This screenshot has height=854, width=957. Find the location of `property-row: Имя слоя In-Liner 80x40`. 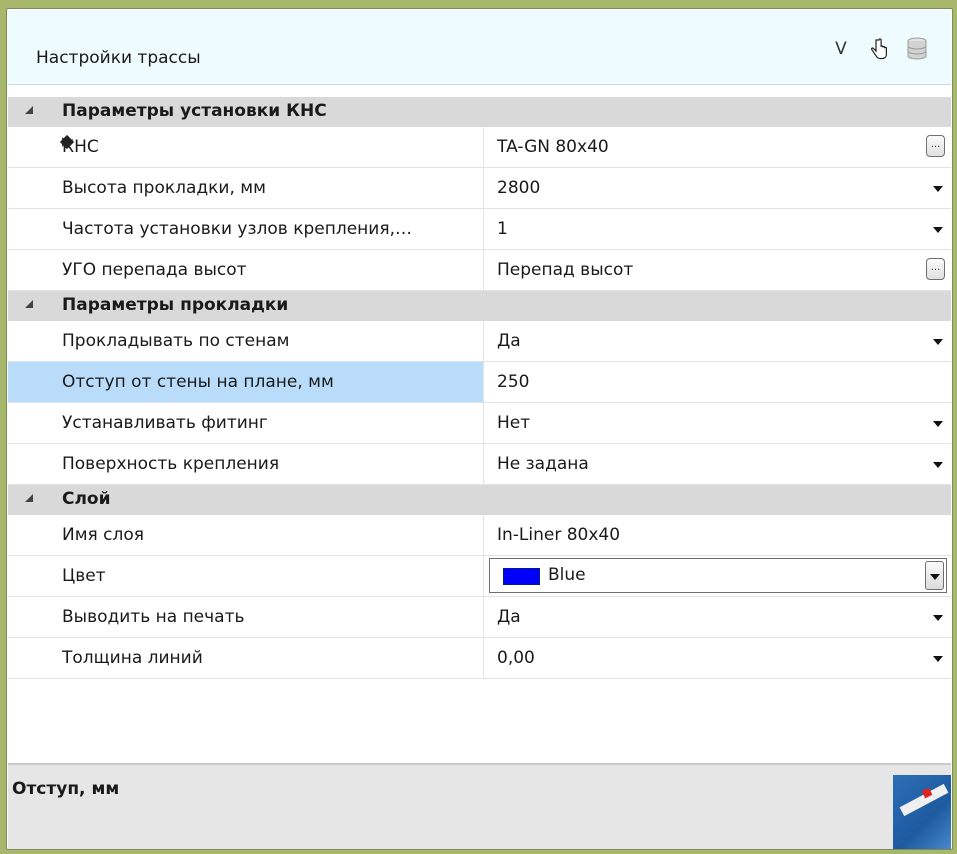

property-row: Имя слоя In-Liner 80x40 is located at coordinates (479, 535).